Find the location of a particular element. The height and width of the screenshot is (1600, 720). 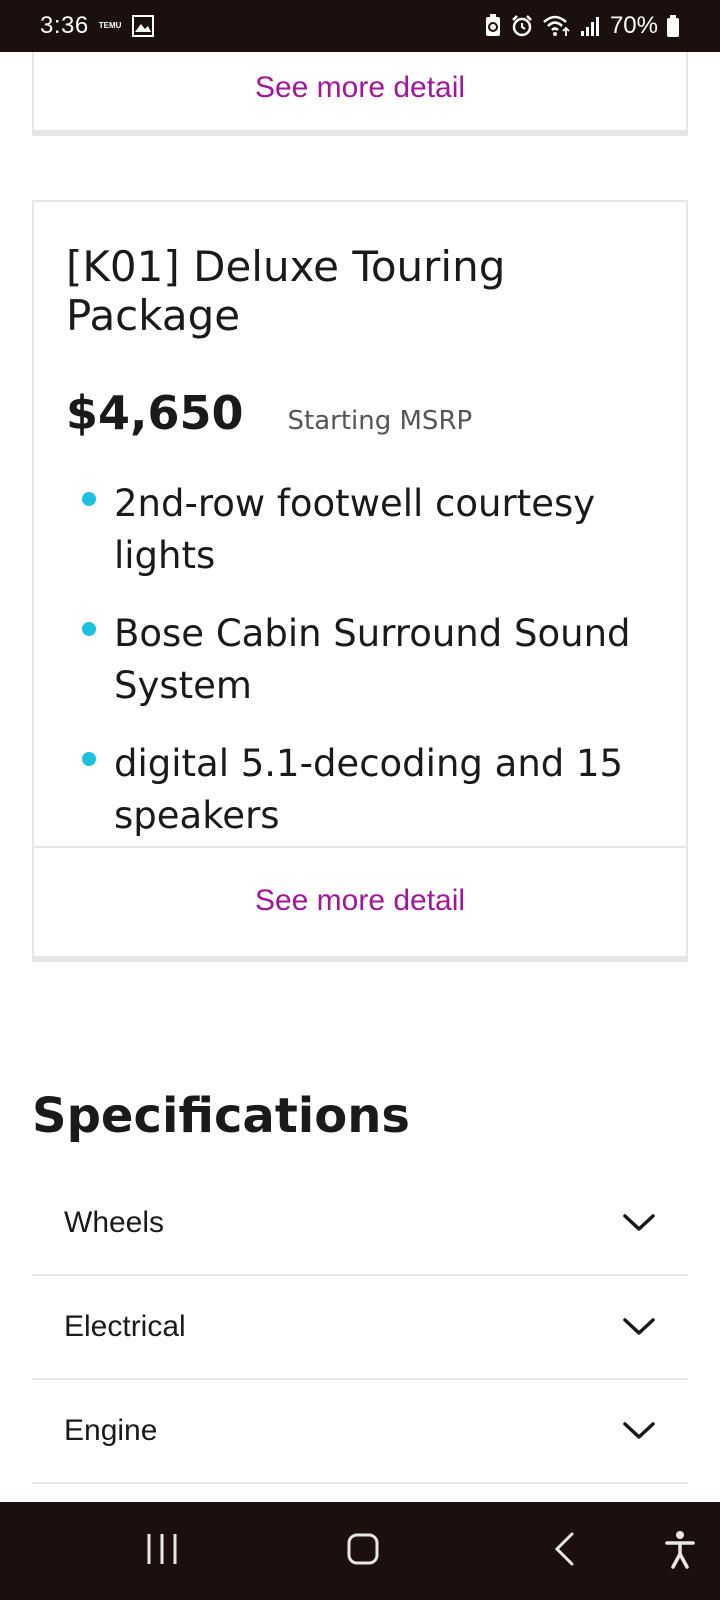

feature-item: Bose Cabin Surround Sound System is located at coordinates (360, 660).